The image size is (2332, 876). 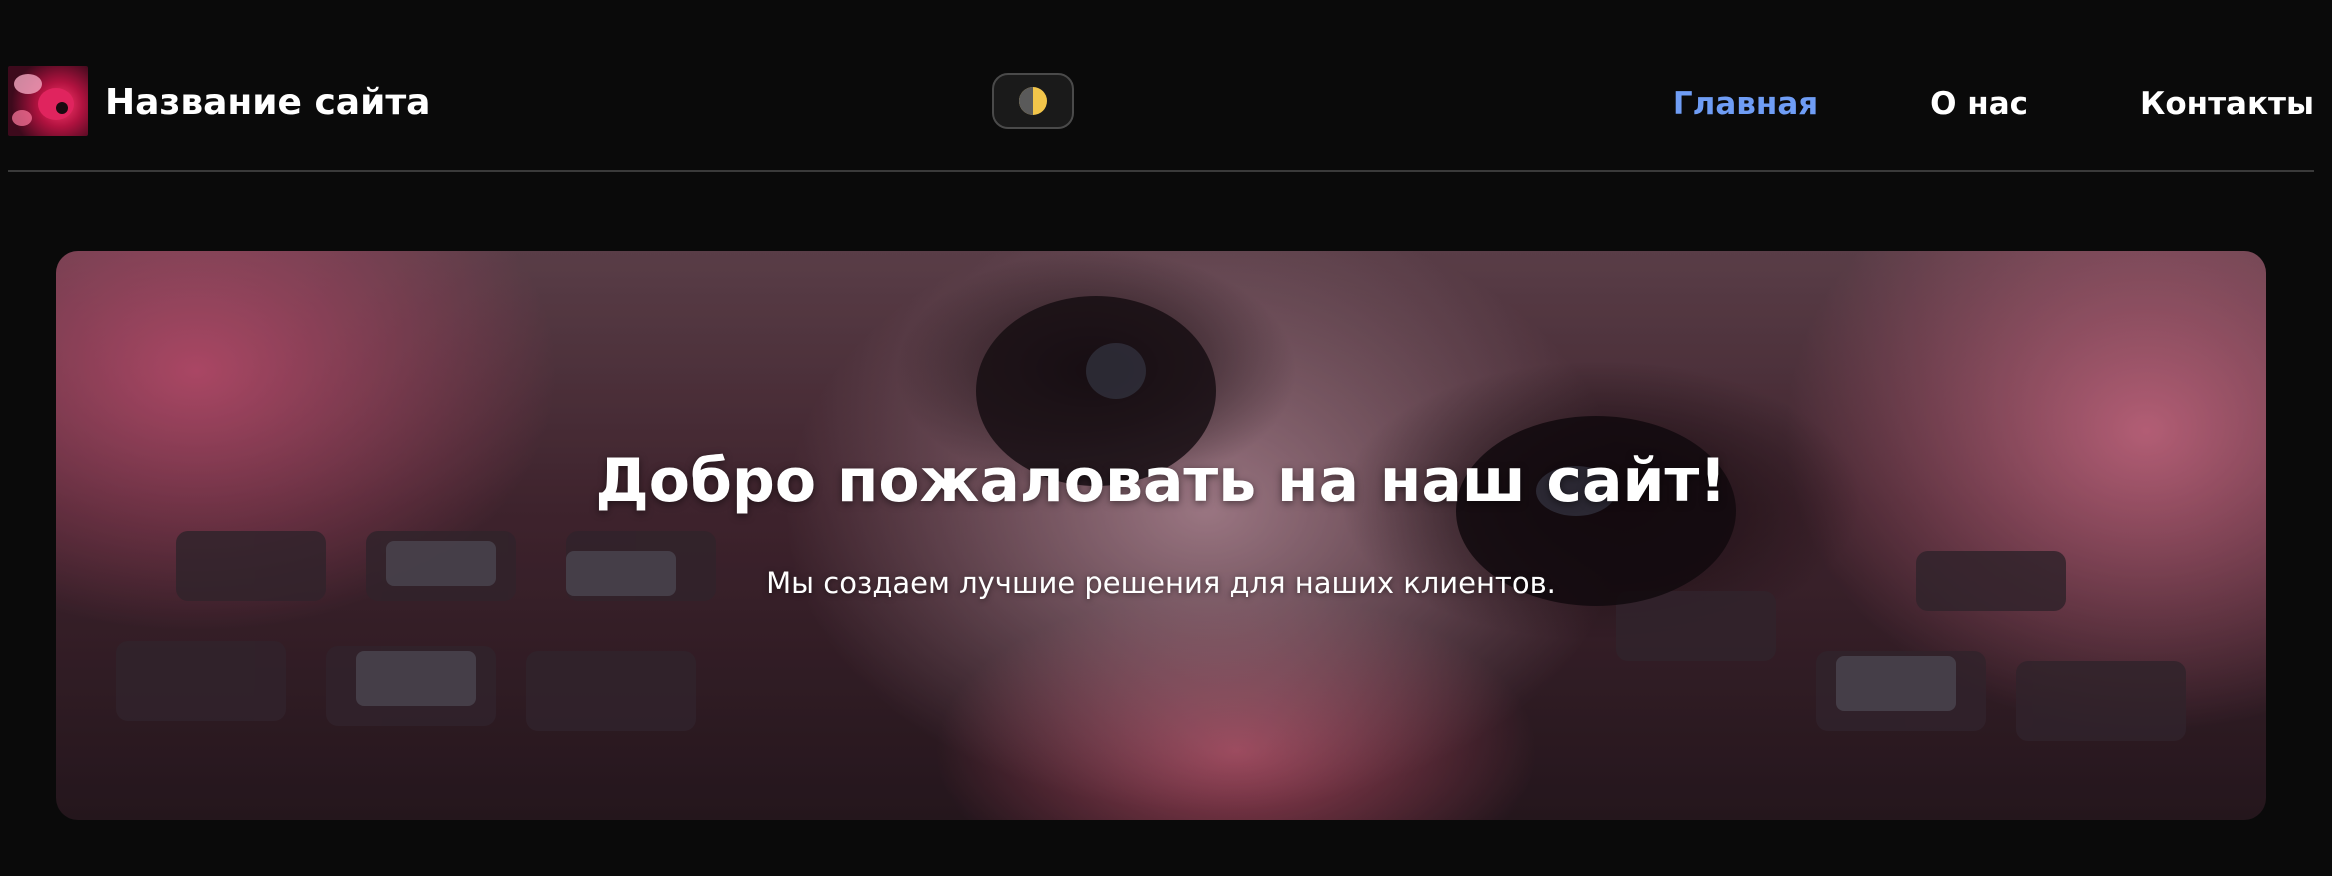 I want to click on nav-link-about: О нас, so click(x=1979, y=104).